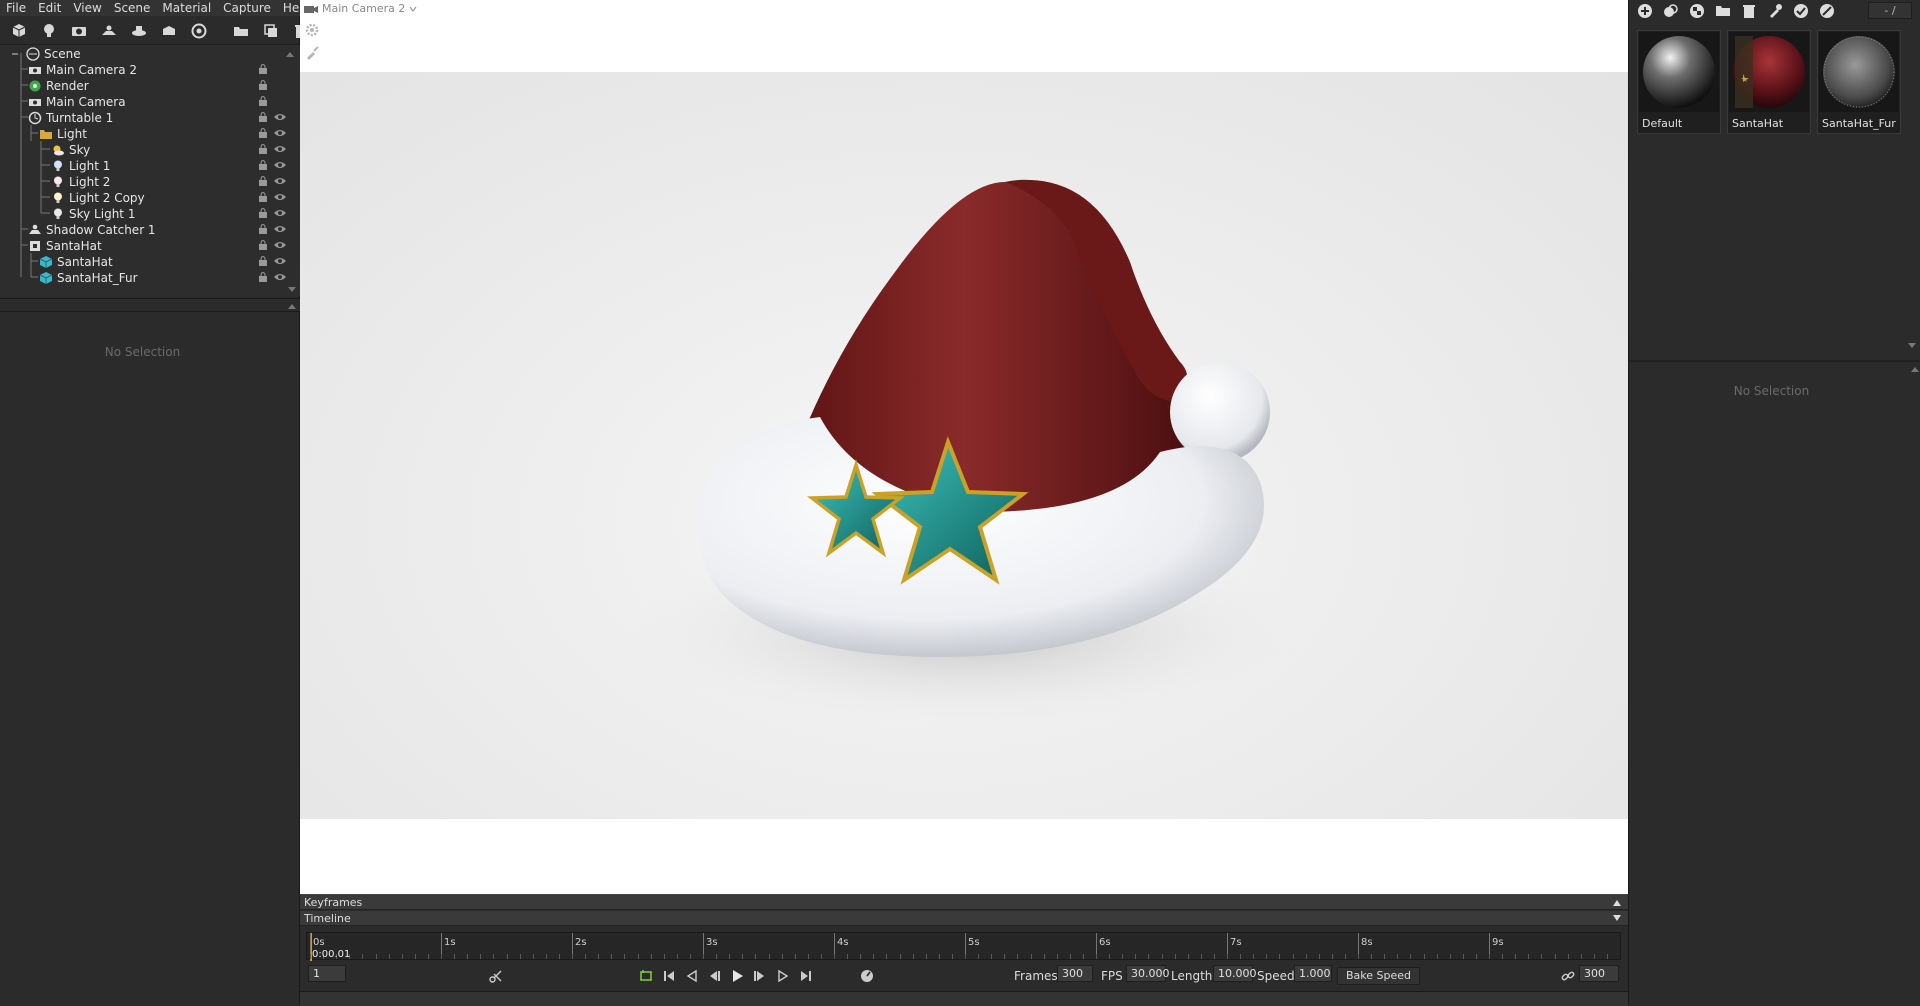 Image resolution: width=1920 pixels, height=1006 pixels. Describe the element at coordinates (1679, 82) in the screenshot. I see `material-card-default: Default` at that location.